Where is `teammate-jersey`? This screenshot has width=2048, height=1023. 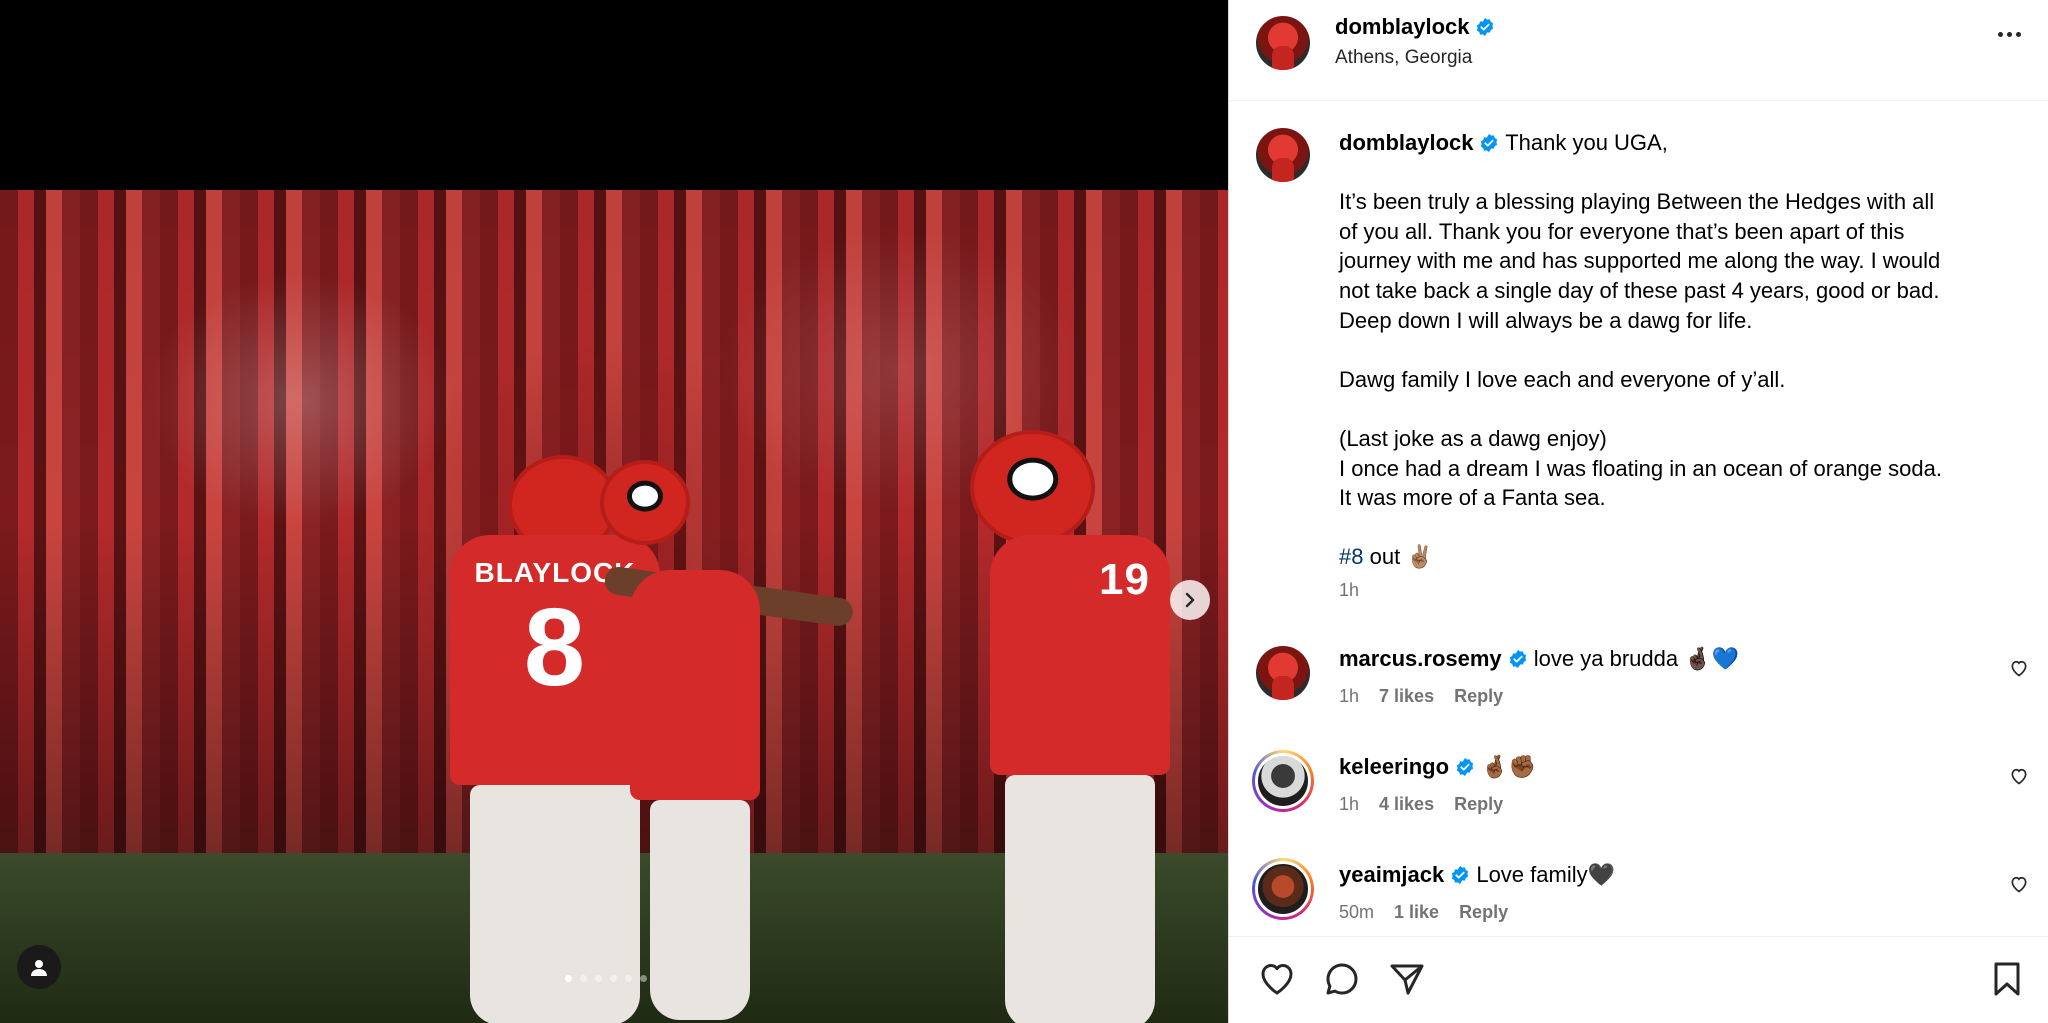 teammate-jersey is located at coordinates (695, 685).